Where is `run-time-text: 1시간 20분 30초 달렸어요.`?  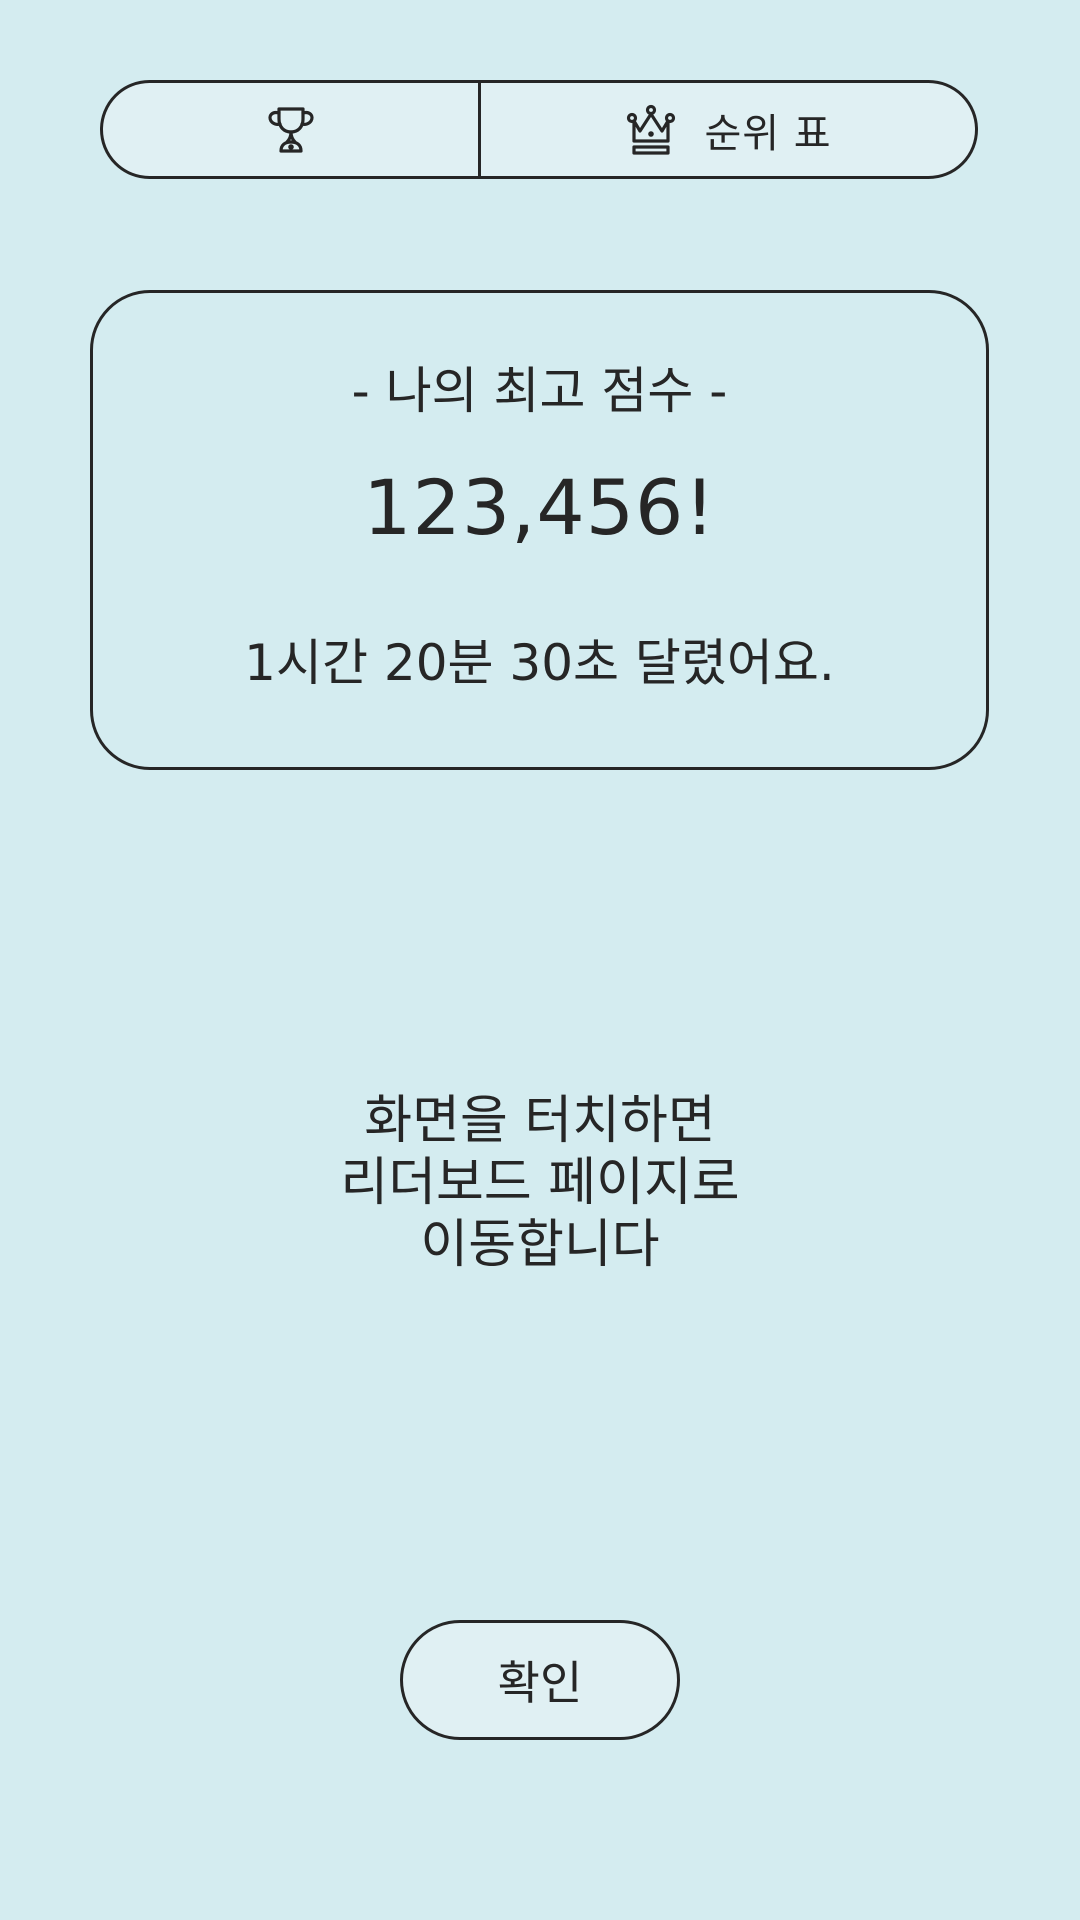 run-time-text: 1시간 20분 30초 달렸어요. is located at coordinates (539, 663).